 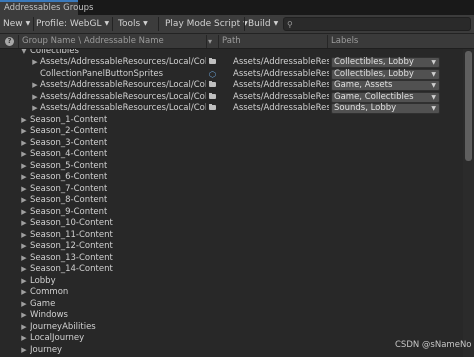 I want to click on window-titlebar: Addressables Groups, so click(x=237, y=7).